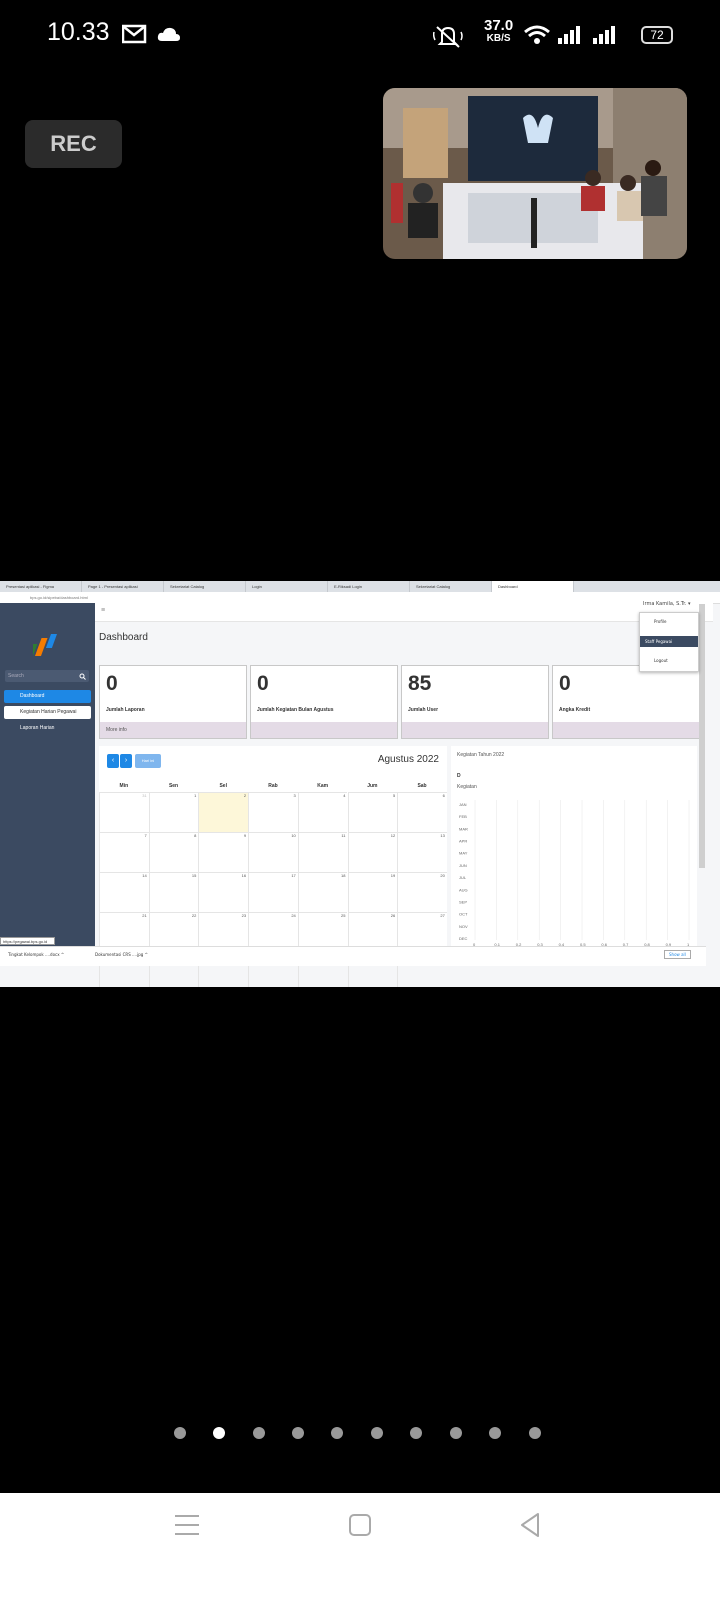  What do you see at coordinates (372, 812) in the screenshot?
I see `calendar-day-cell: 5` at bounding box center [372, 812].